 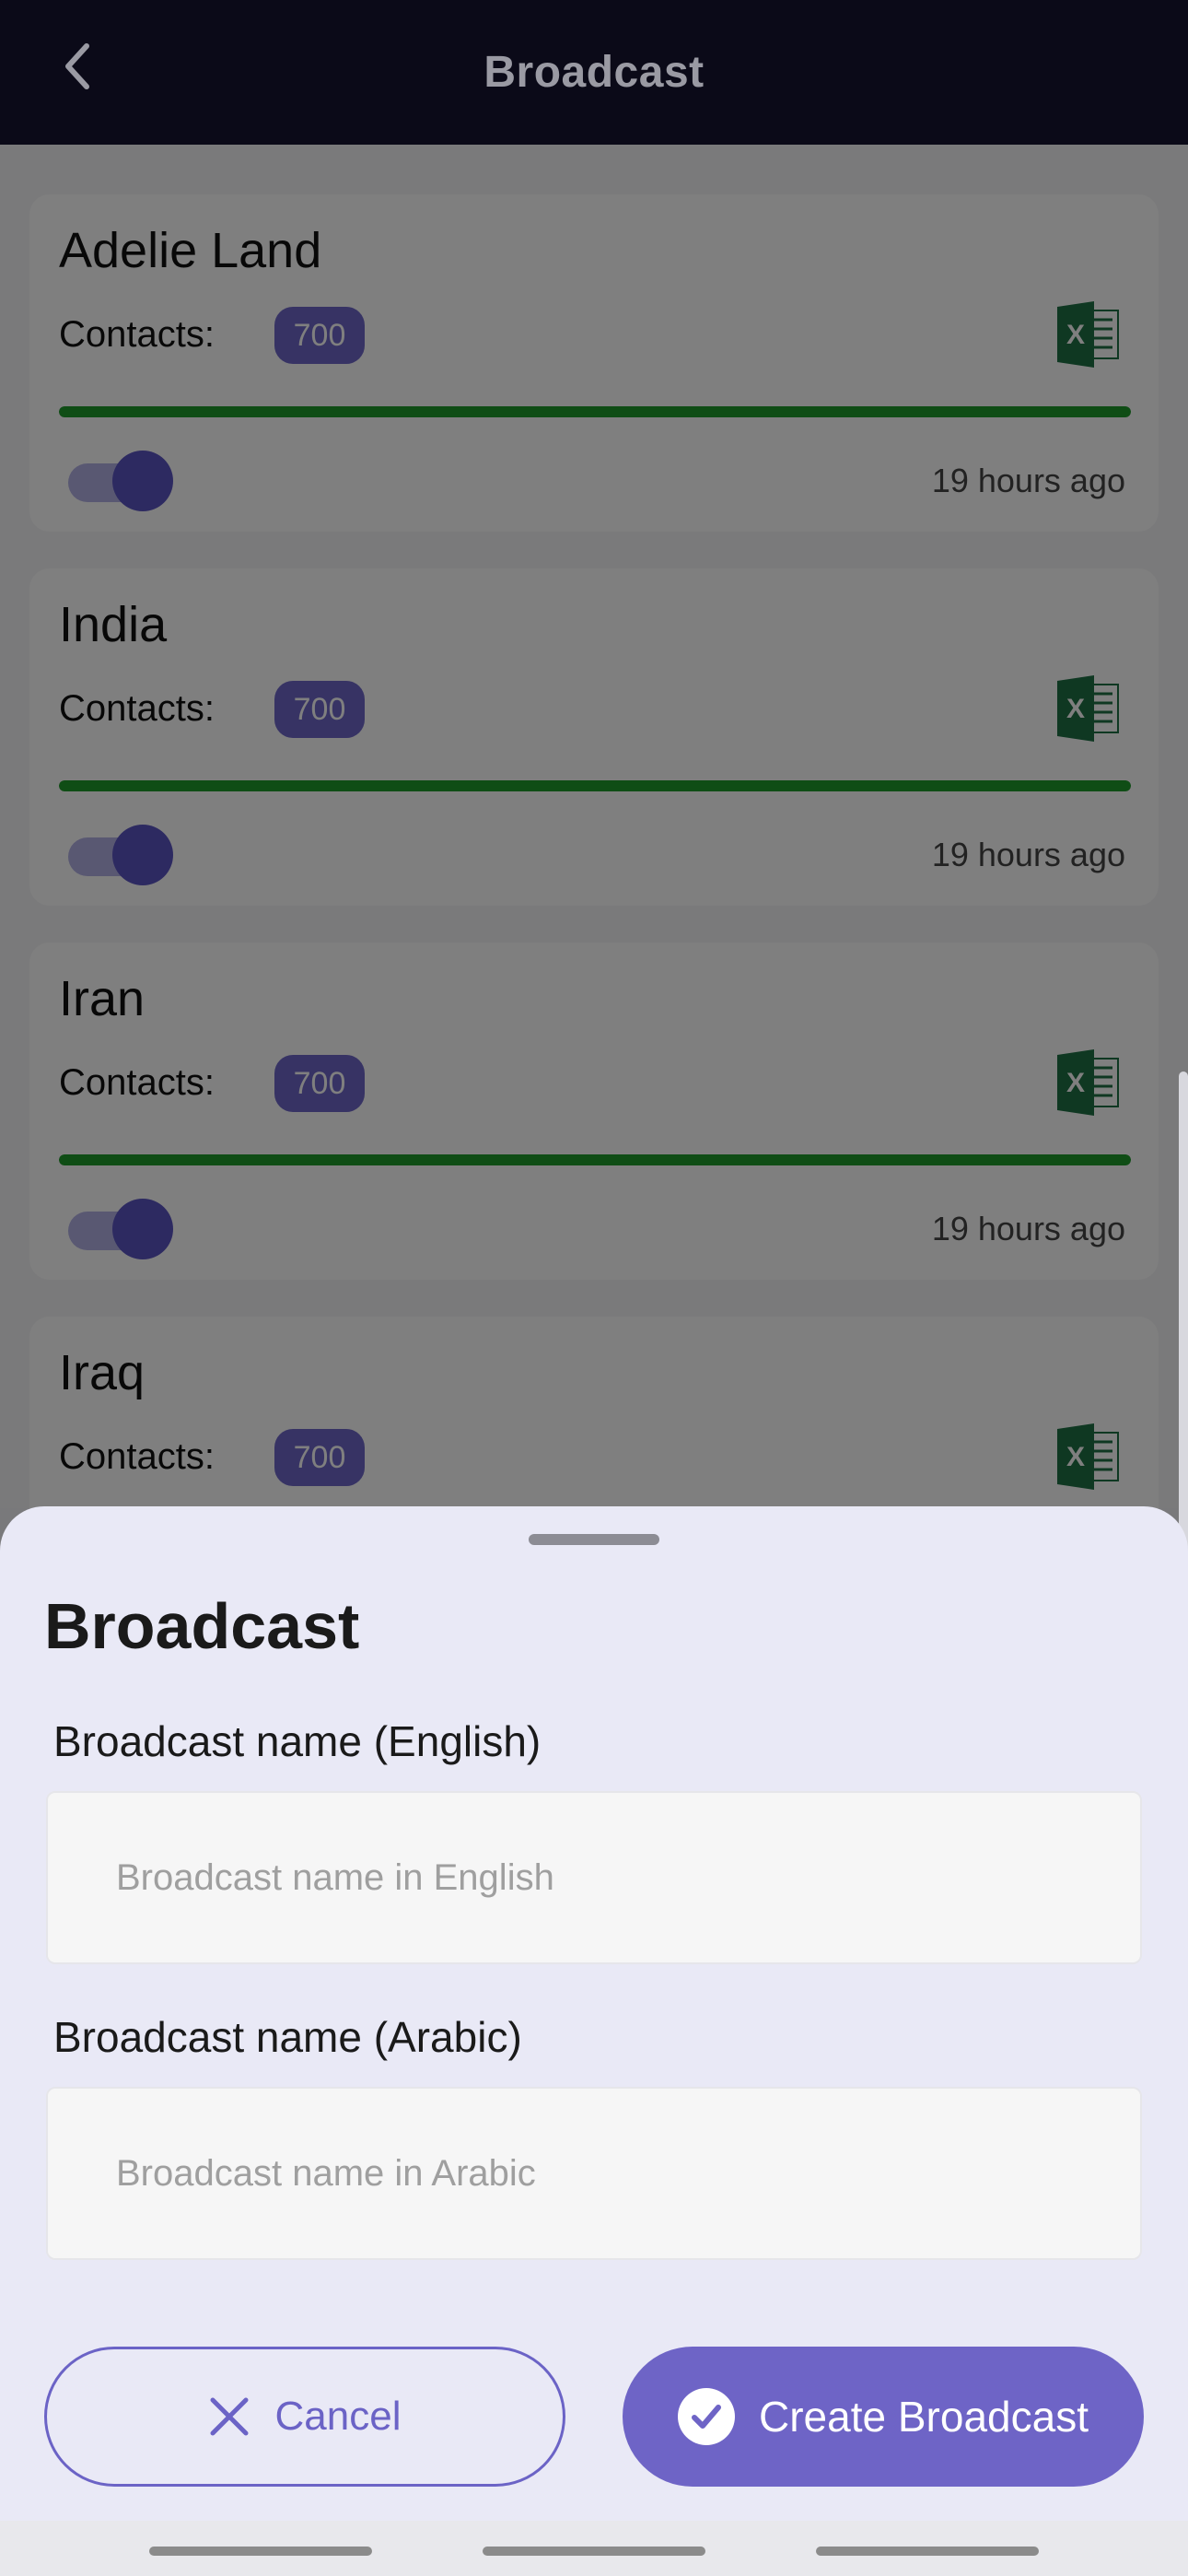 I want to click on back-button, so click(x=77, y=66).